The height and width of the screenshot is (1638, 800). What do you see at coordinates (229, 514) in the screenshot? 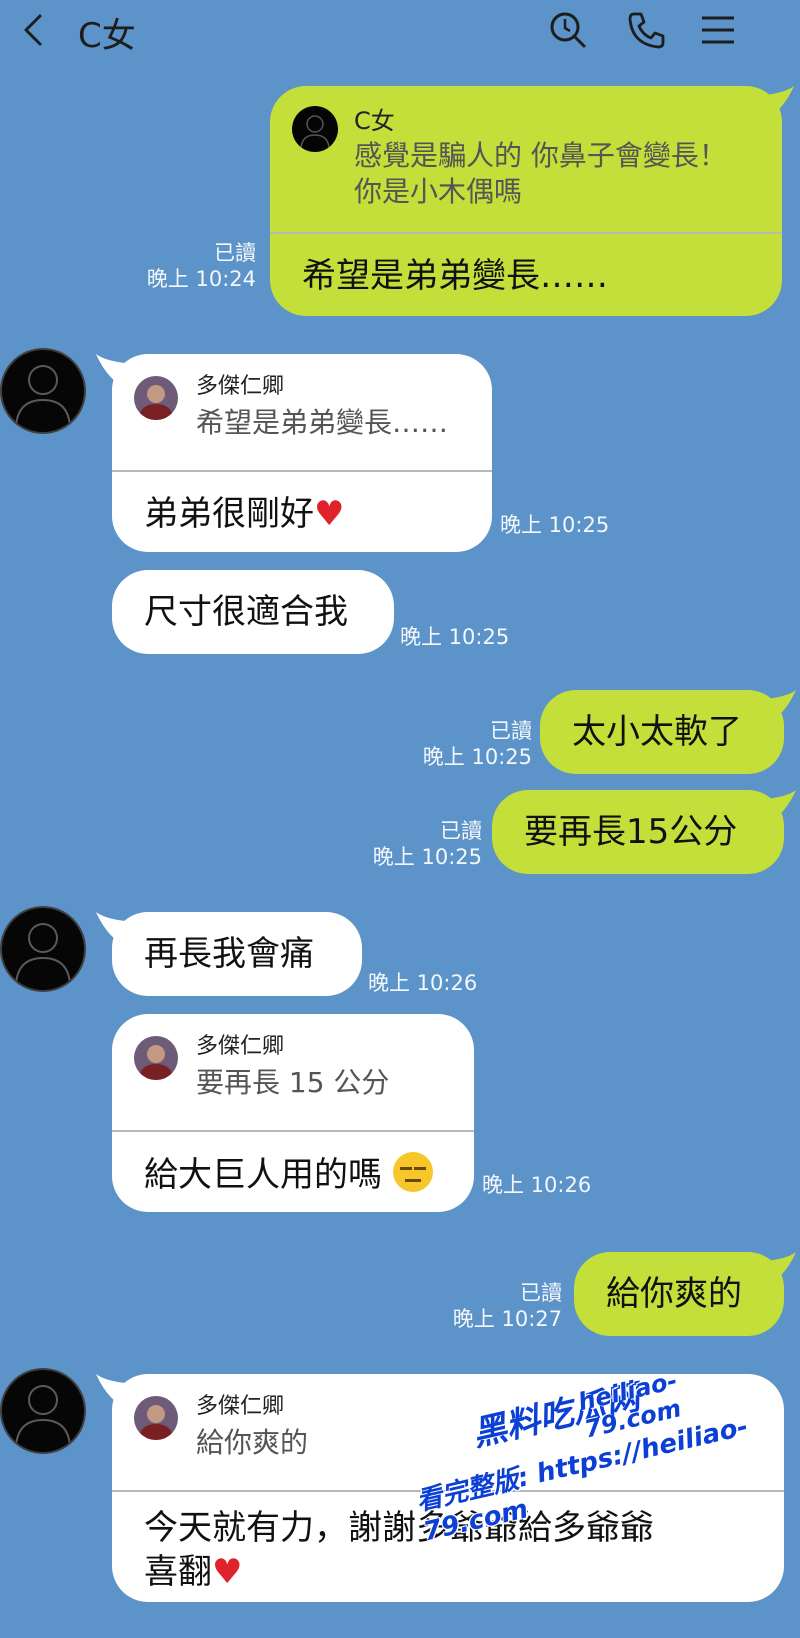
I see `message-text-content: 弟弟很剛好` at bounding box center [229, 514].